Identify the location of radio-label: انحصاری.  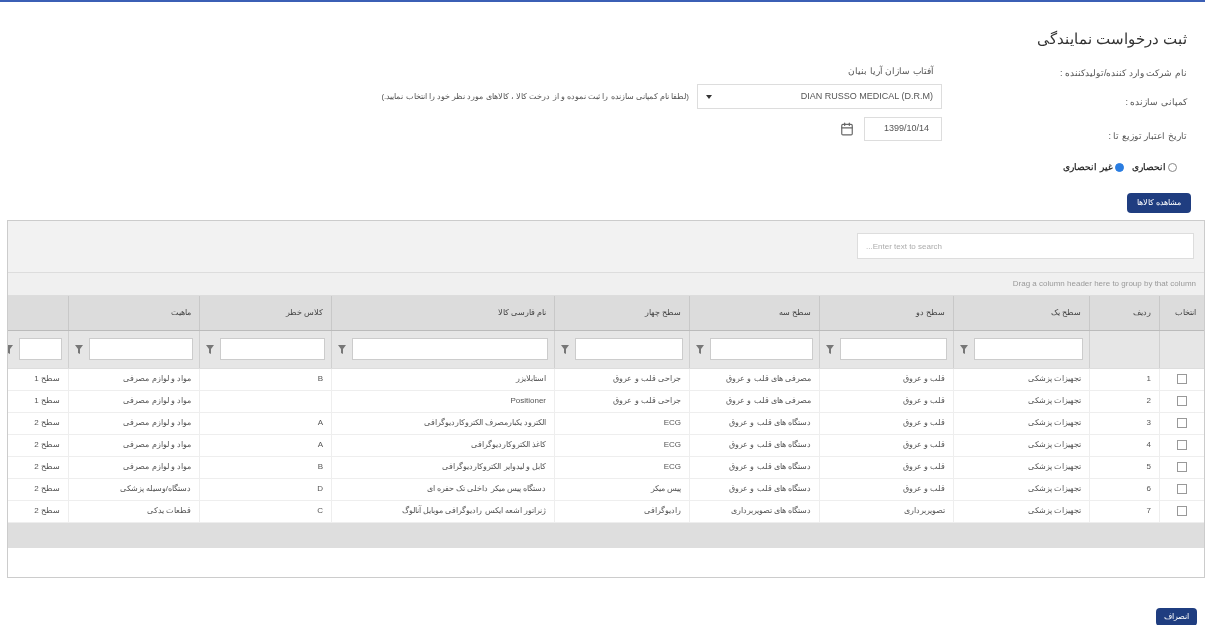
(1149, 168).